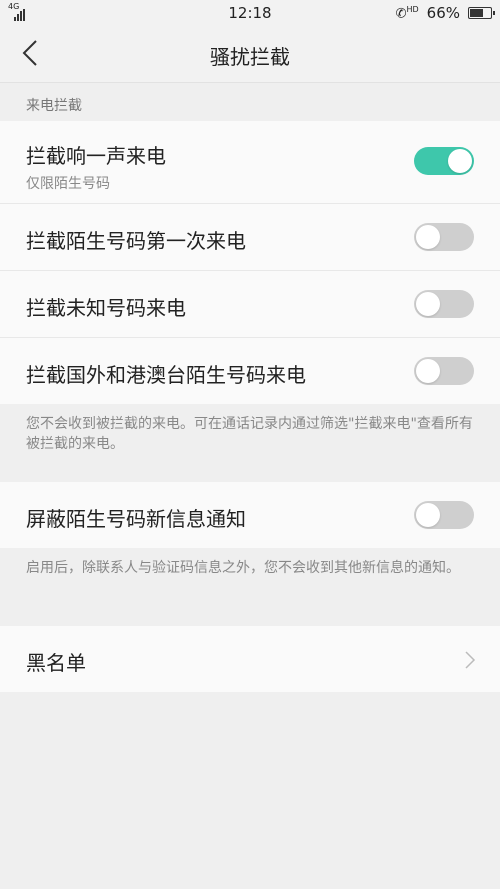 Image resolution: width=500 pixels, height=889 pixels. What do you see at coordinates (470, 660) in the screenshot?
I see `chevron-right-icon` at bounding box center [470, 660].